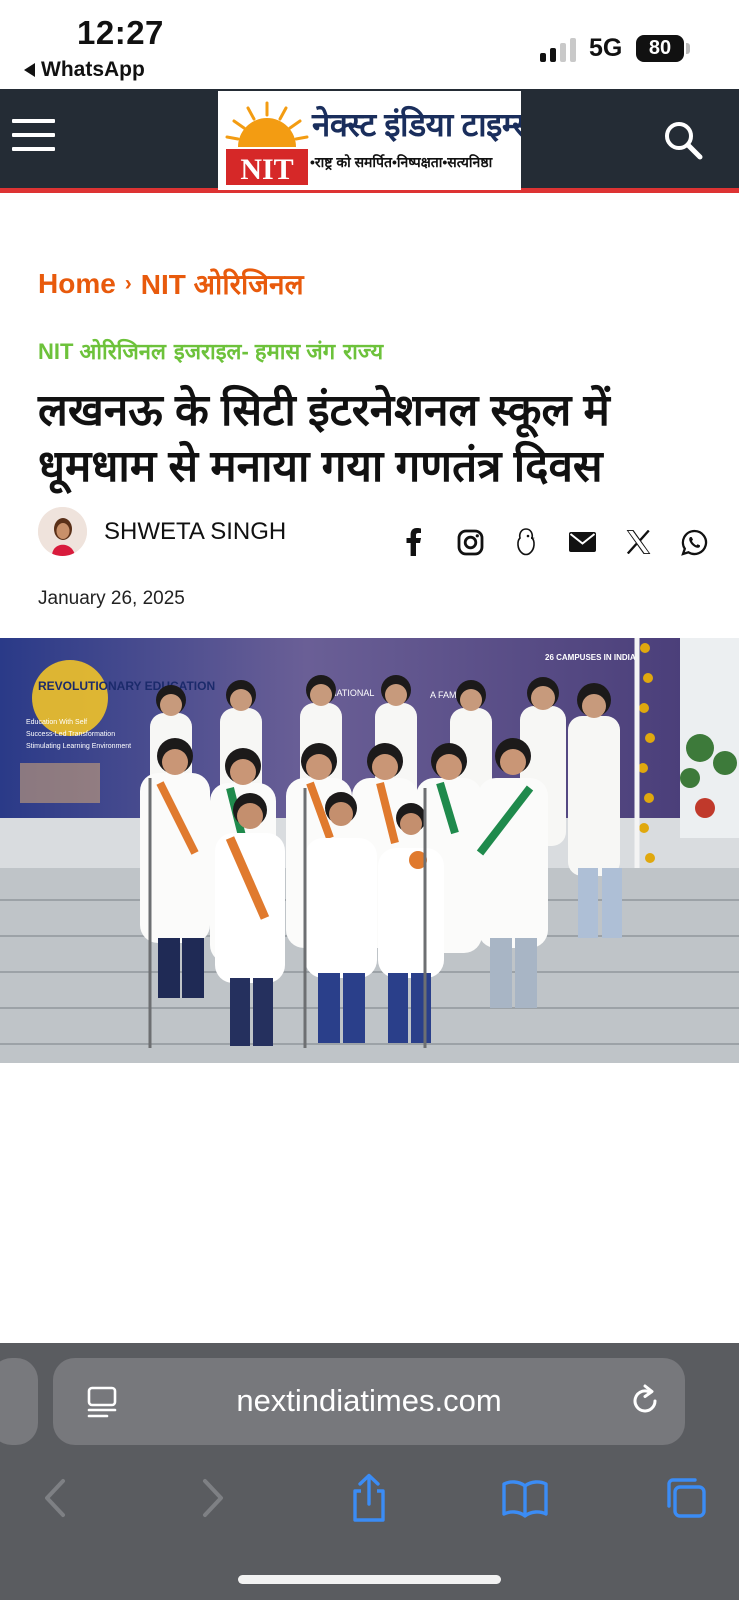  What do you see at coordinates (660, 48) in the screenshot?
I see `battery-icon: 80` at bounding box center [660, 48].